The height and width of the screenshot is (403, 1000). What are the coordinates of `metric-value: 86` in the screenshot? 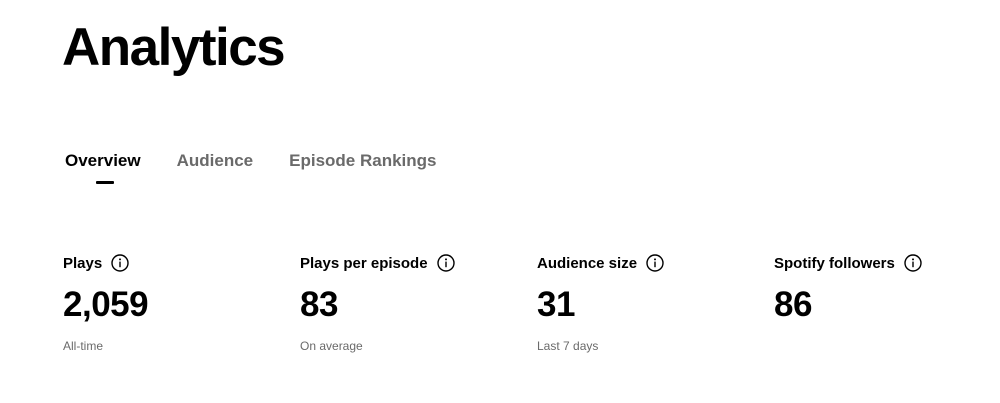 It's located at (793, 304).